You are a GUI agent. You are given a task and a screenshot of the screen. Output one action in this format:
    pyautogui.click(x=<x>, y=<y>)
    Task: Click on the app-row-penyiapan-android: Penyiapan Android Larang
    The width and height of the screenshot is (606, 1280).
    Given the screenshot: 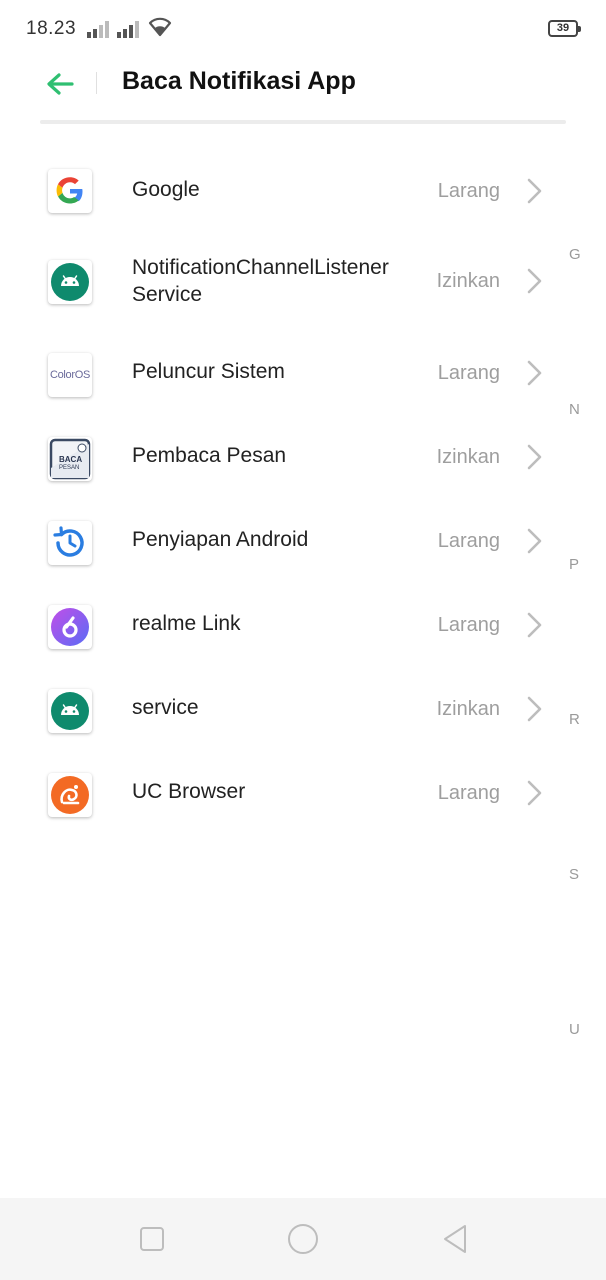 What is the action you would take?
    pyautogui.click(x=285, y=542)
    